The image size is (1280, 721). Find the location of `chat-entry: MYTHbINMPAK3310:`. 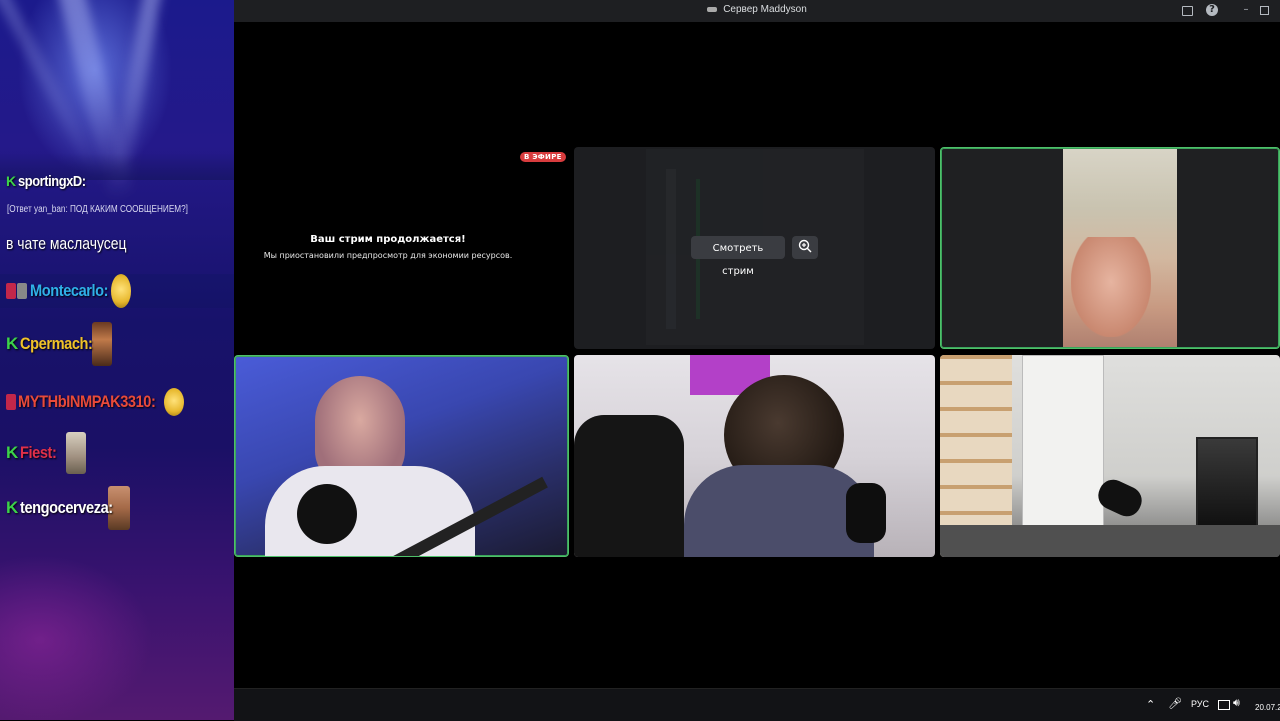

chat-entry: MYTHbINMPAK3310: is located at coordinates (117, 402).